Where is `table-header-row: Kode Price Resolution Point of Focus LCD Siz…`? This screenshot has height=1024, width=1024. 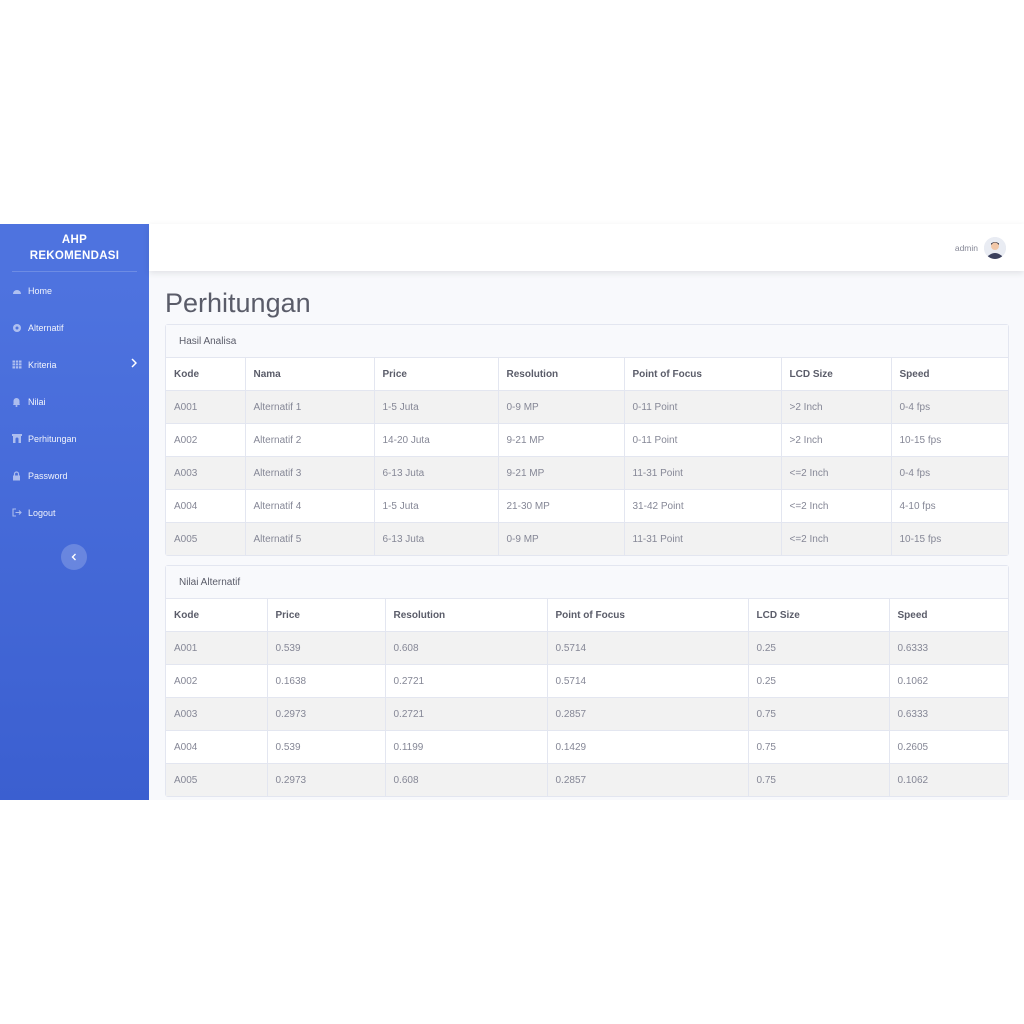 table-header-row: Kode Price Resolution Point of Focus LCD Siz… is located at coordinates (587, 615).